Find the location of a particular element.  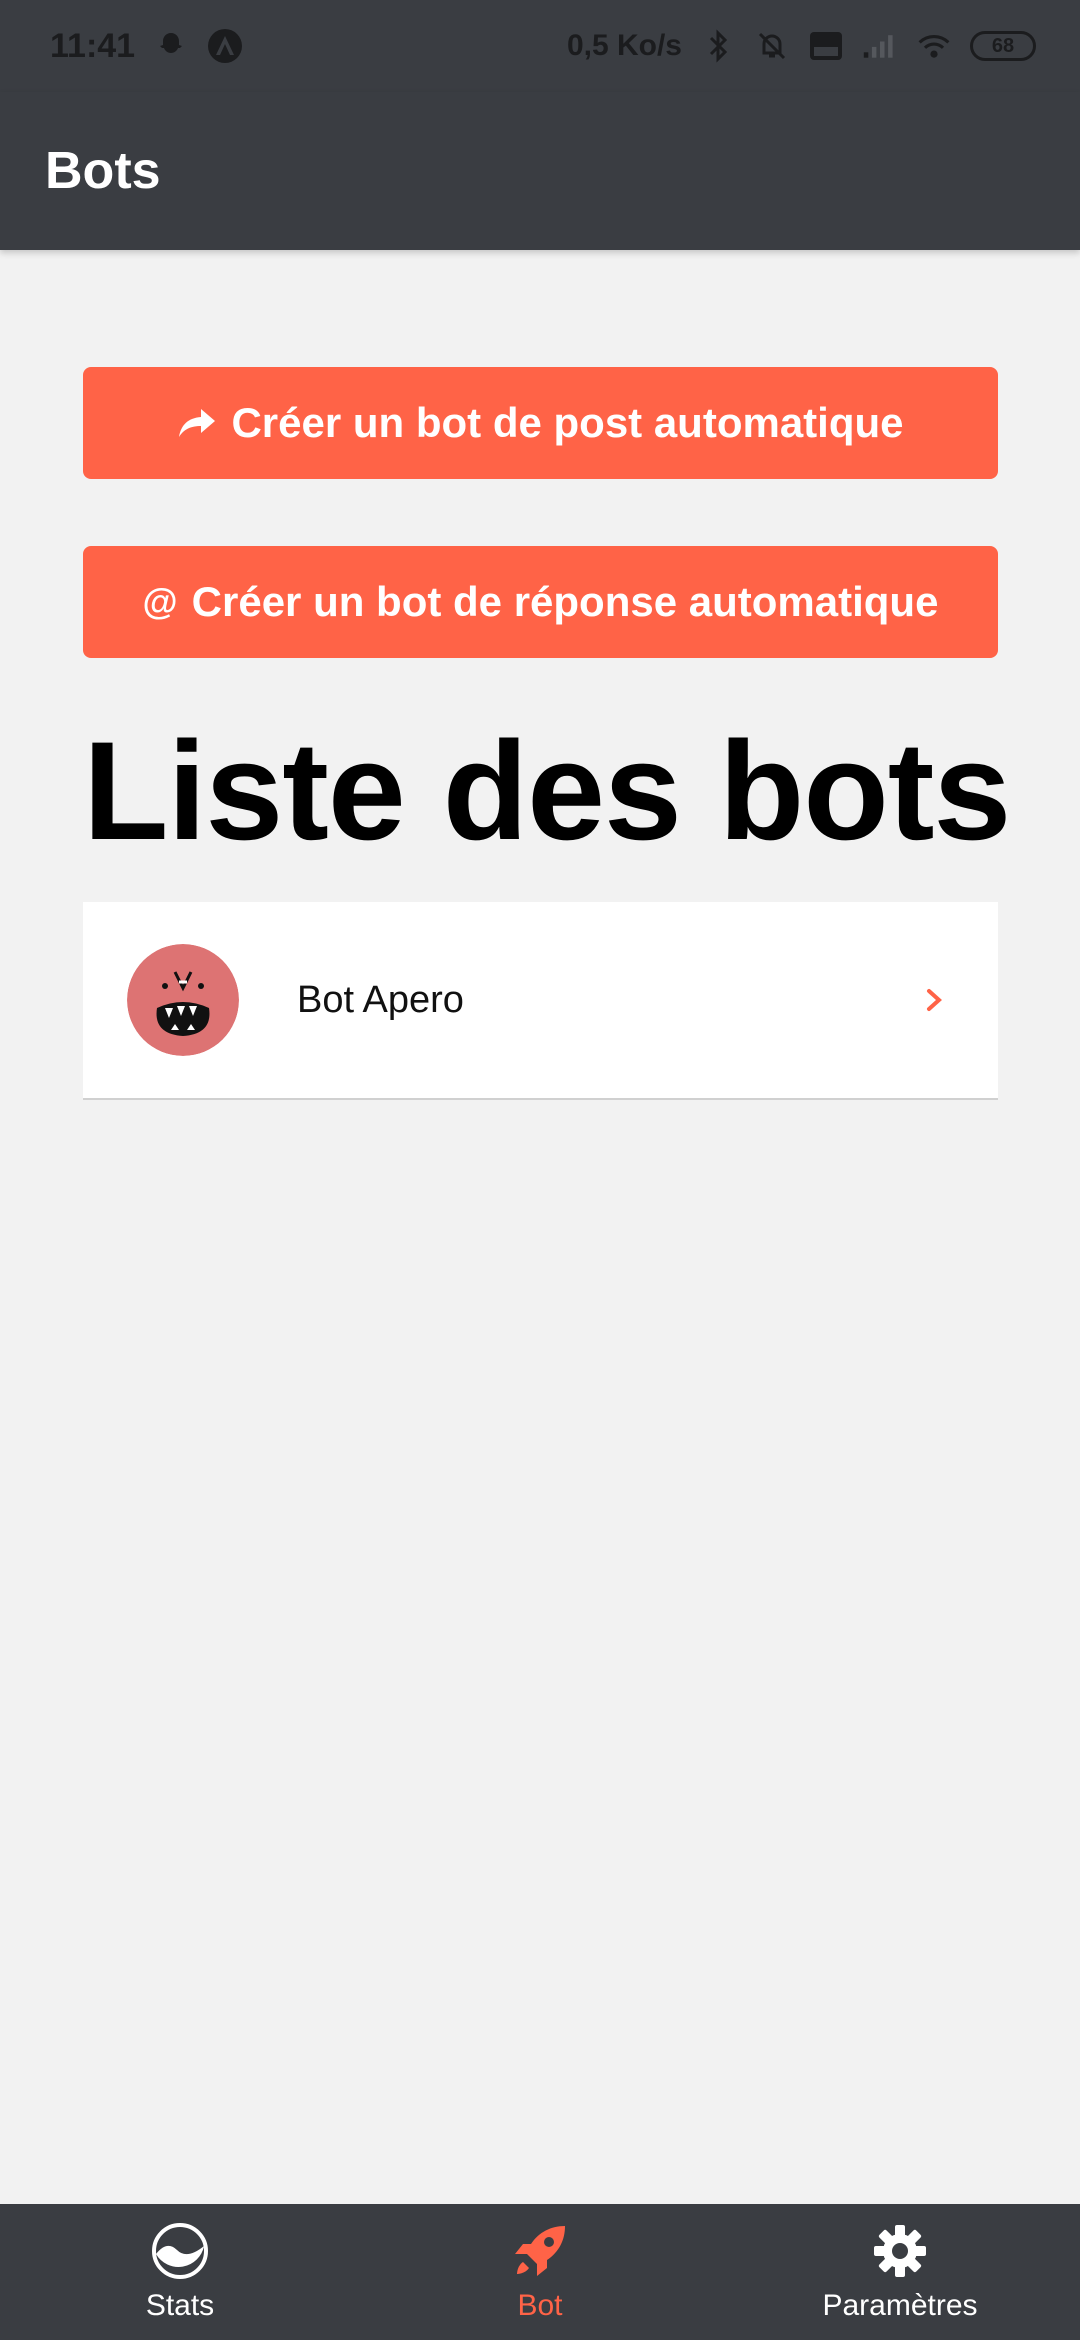

nav-item-stats: Stats is located at coordinates (180, 2272).